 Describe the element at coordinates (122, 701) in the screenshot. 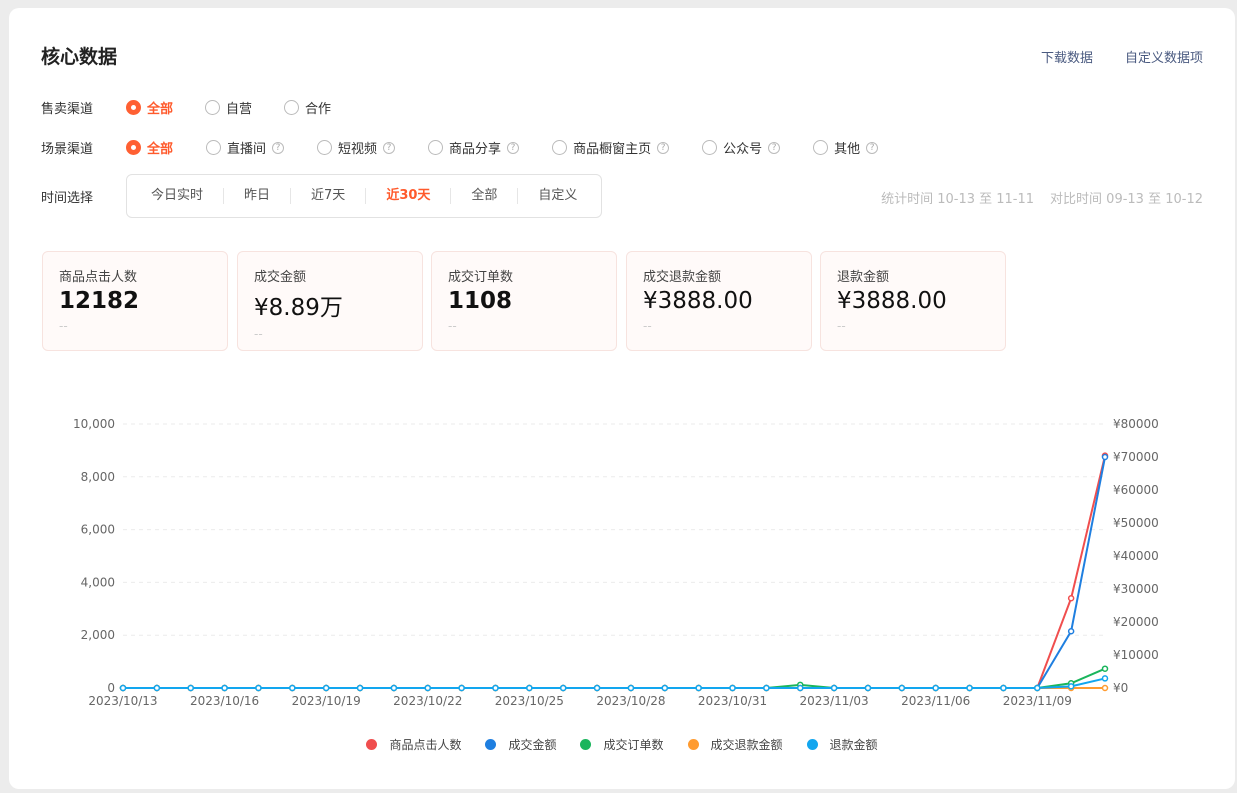

I see `x-tick-label: 2023/10/13` at that location.